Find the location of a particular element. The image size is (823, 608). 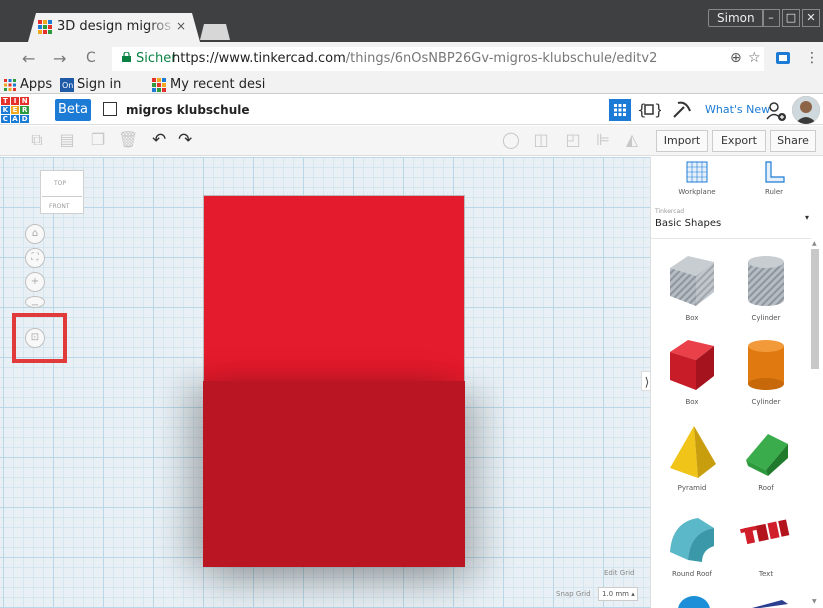

logo-letter: E is located at coordinates (15, 110).